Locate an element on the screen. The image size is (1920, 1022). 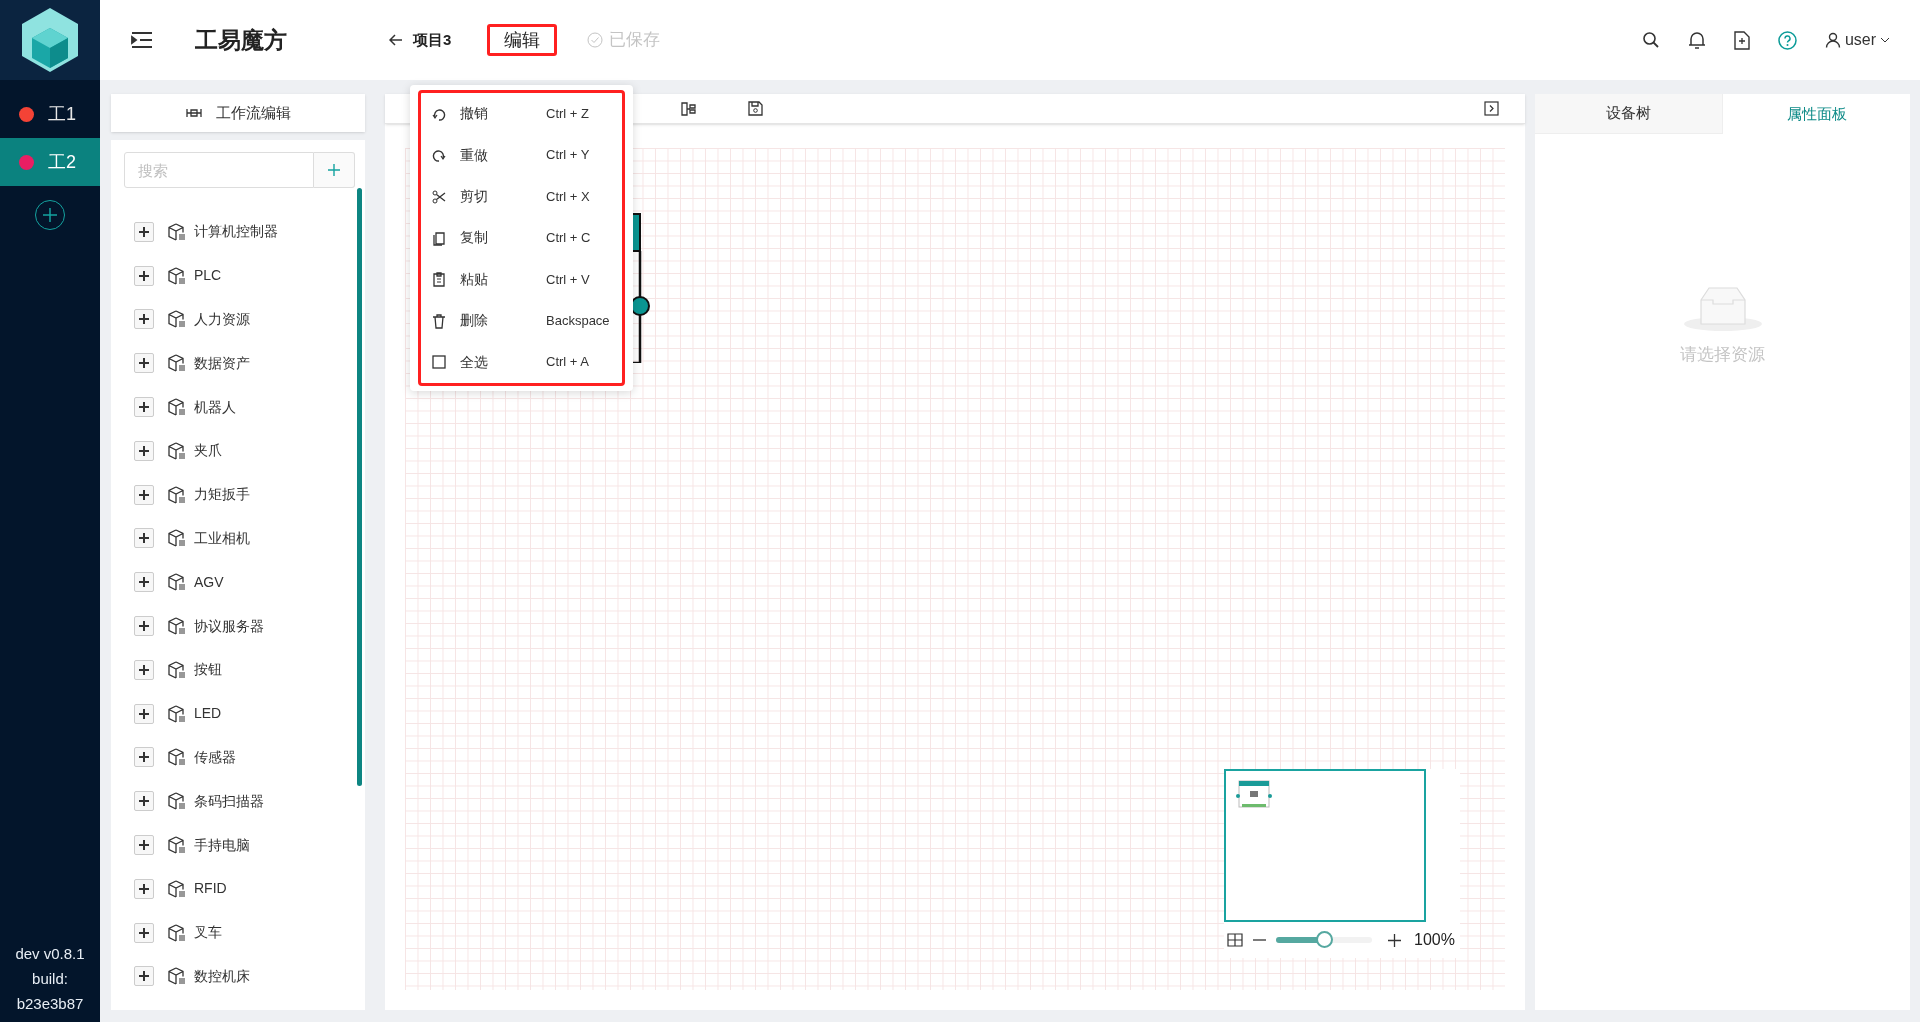
help-icon is located at coordinates (1787, 40).